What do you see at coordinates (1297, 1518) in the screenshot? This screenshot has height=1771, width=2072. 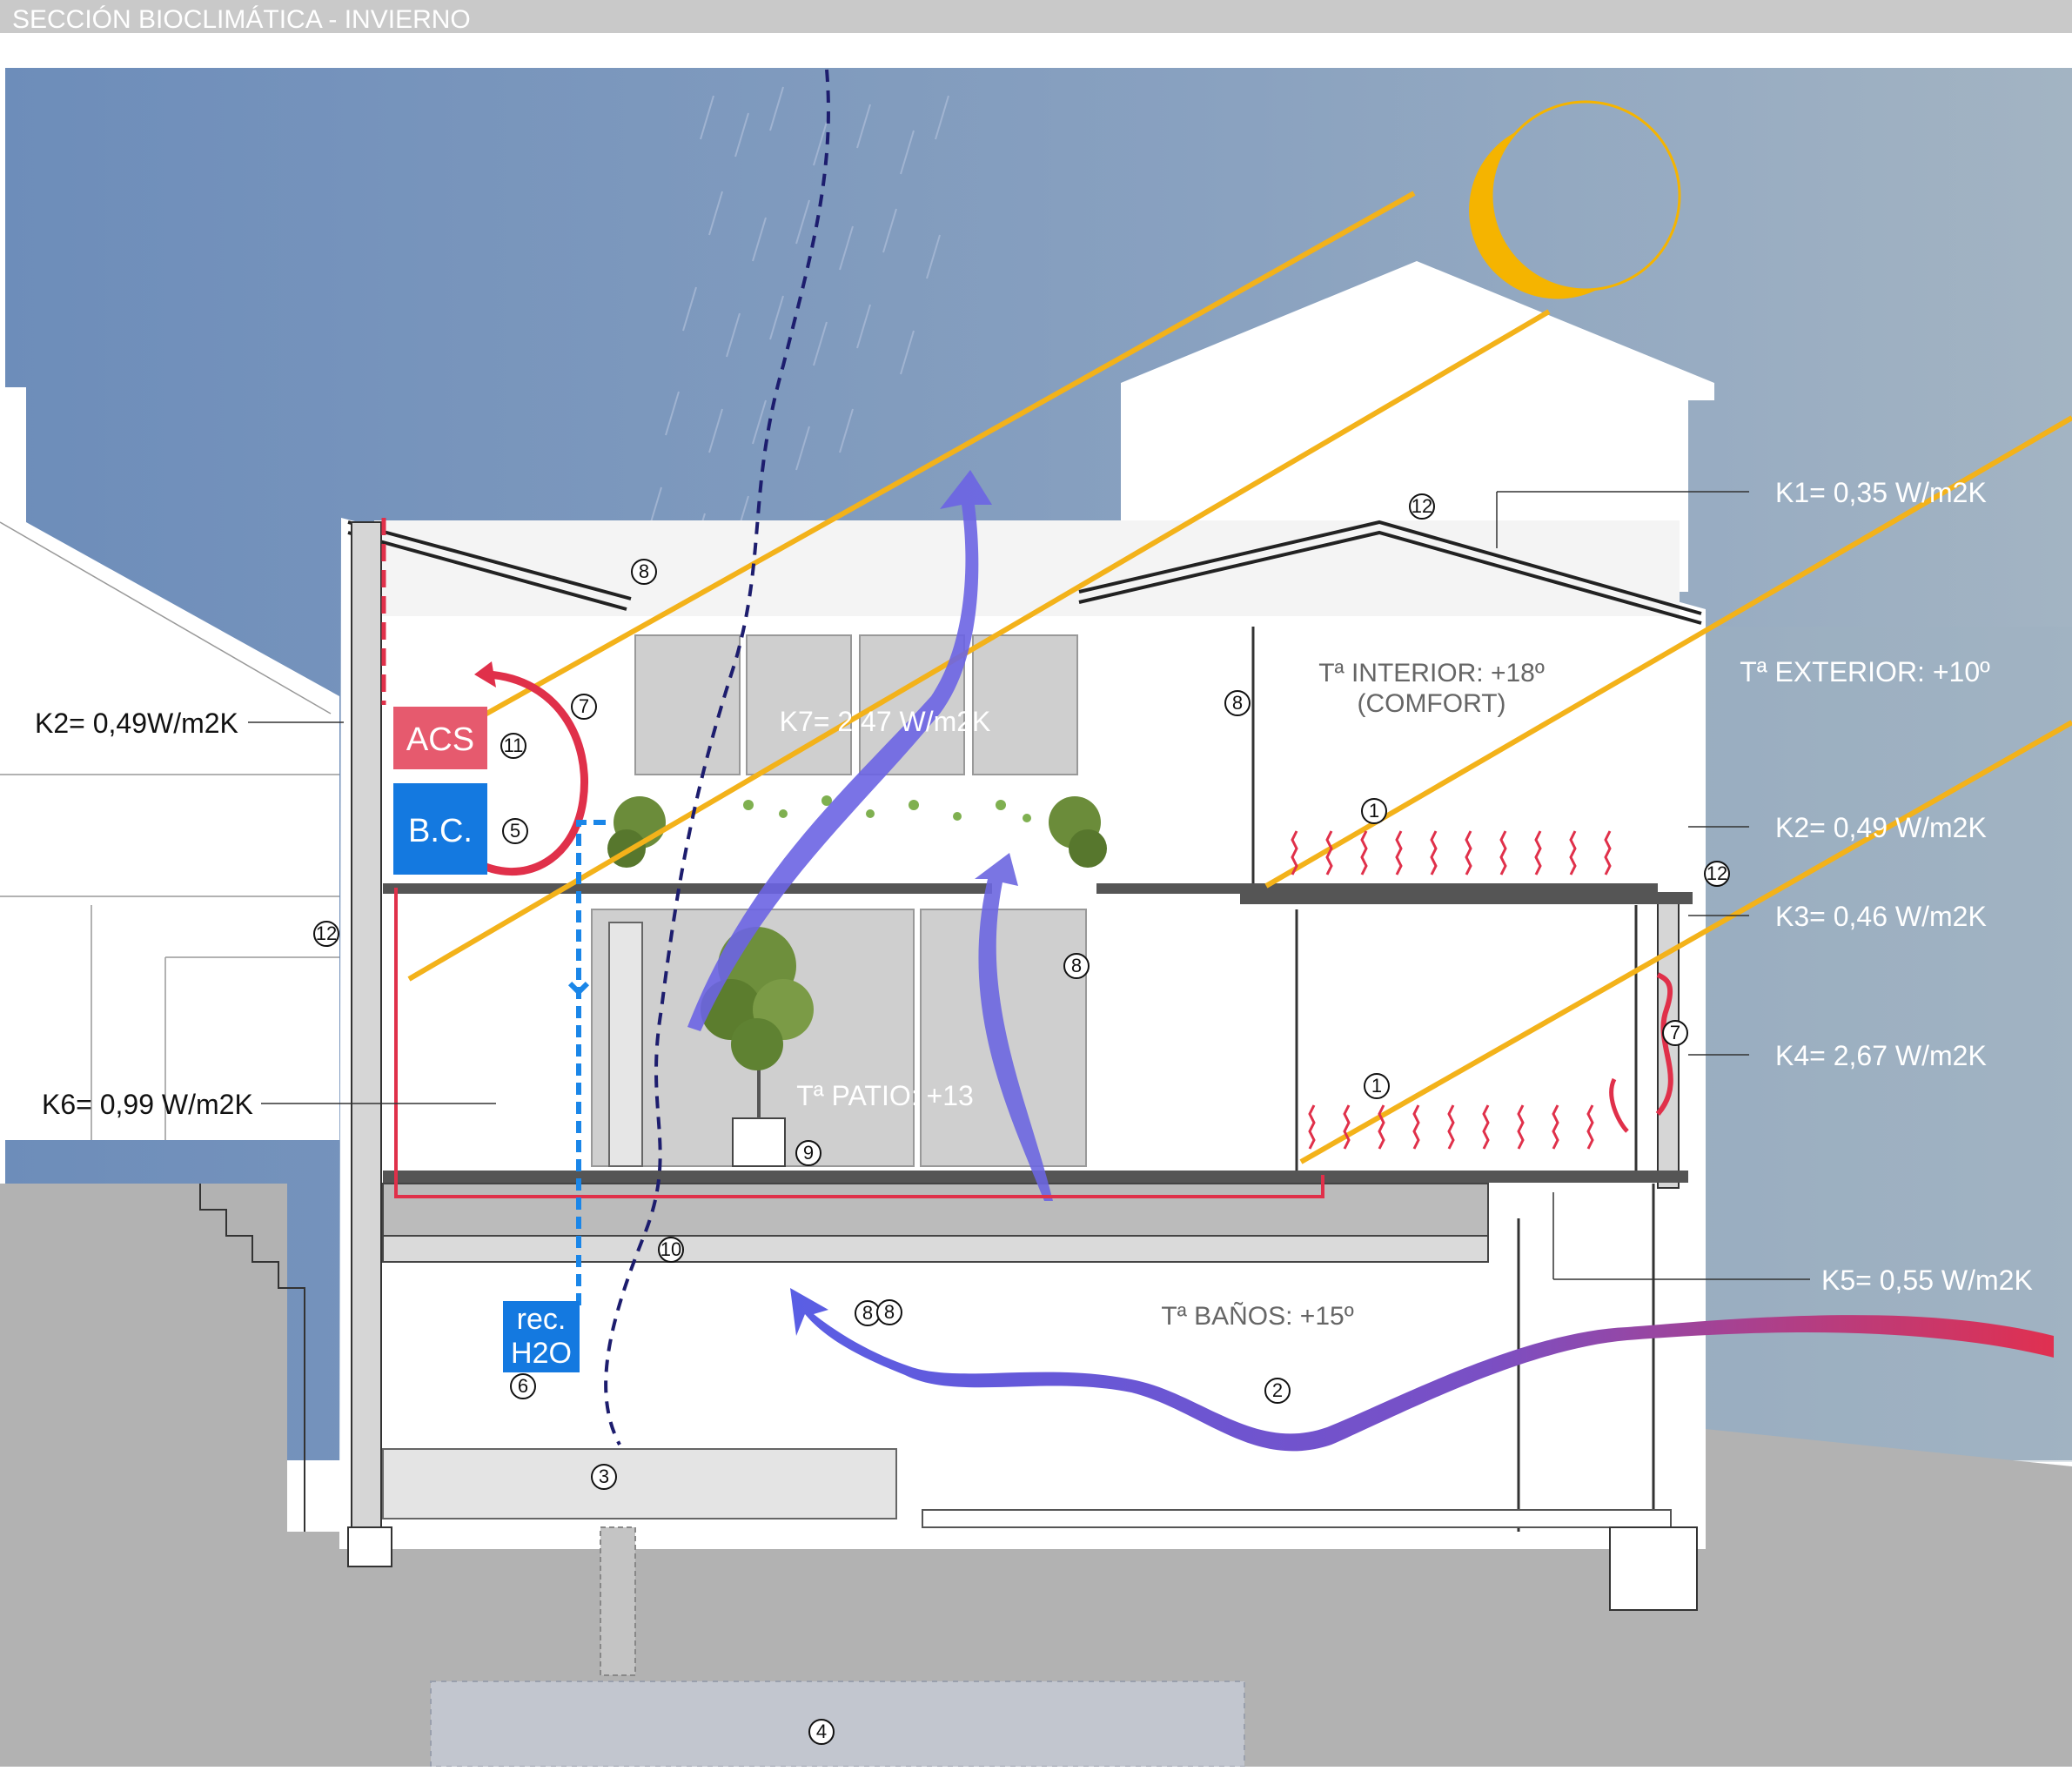 I see `basement-bench` at bounding box center [1297, 1518].